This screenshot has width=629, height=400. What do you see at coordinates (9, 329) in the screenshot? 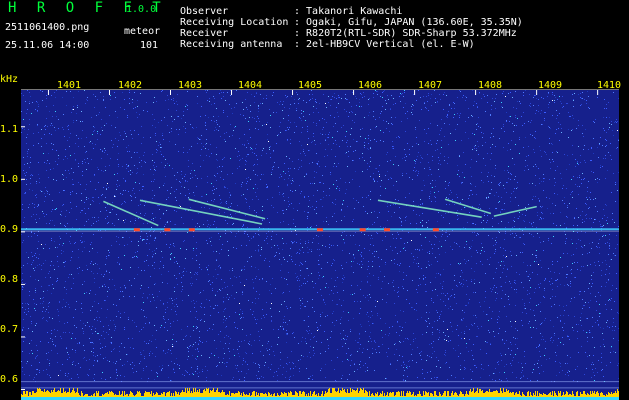
I see `y-tick-label: 0.7` at bounding box center [9, 329].